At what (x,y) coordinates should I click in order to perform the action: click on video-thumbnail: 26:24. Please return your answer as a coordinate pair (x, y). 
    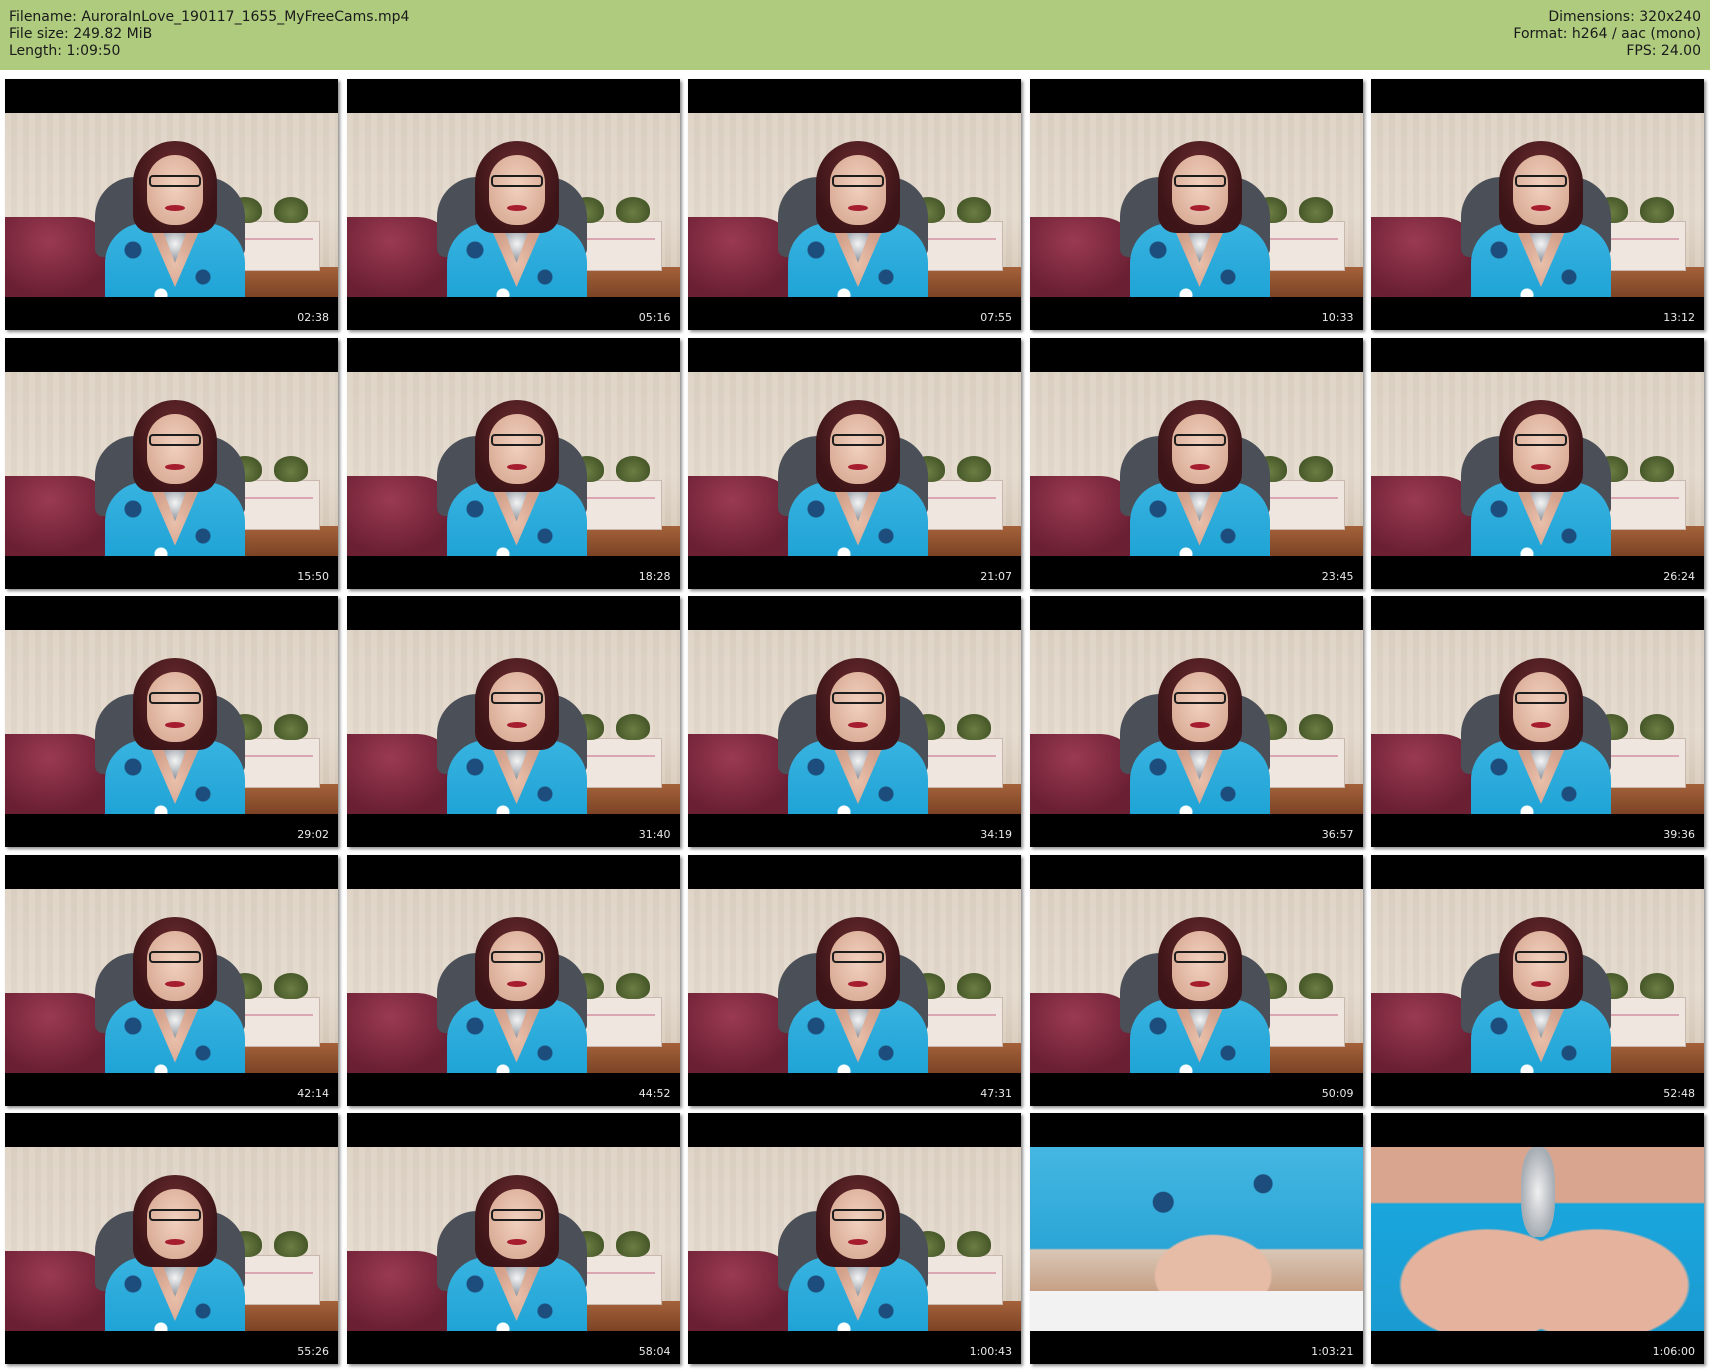
    Looking at the image, I should click on (1537, 463).